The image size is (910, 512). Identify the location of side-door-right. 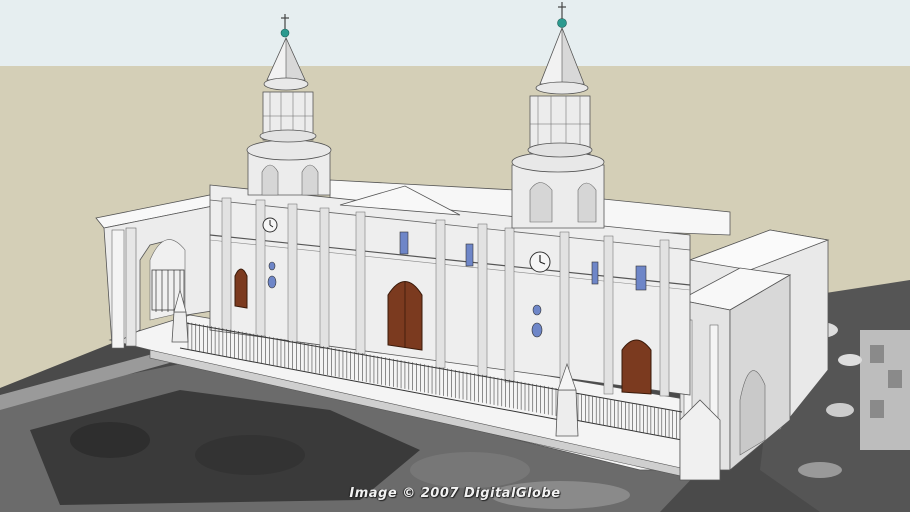
(636, 367).